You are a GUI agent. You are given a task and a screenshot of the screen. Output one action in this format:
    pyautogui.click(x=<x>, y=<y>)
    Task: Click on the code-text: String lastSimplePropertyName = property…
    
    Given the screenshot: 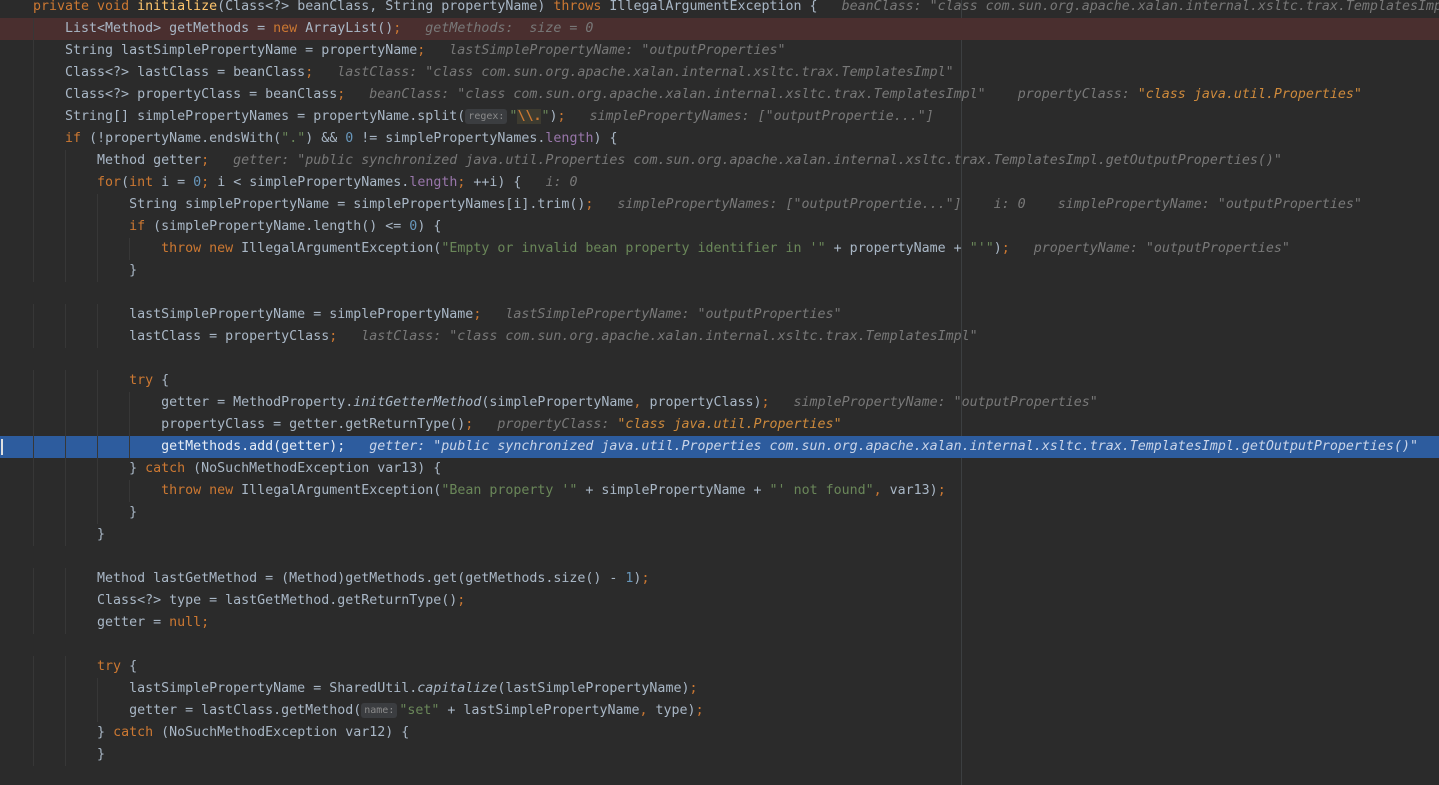 What is the action you would take?
    pyautogui.click(x=409, y=51)
    